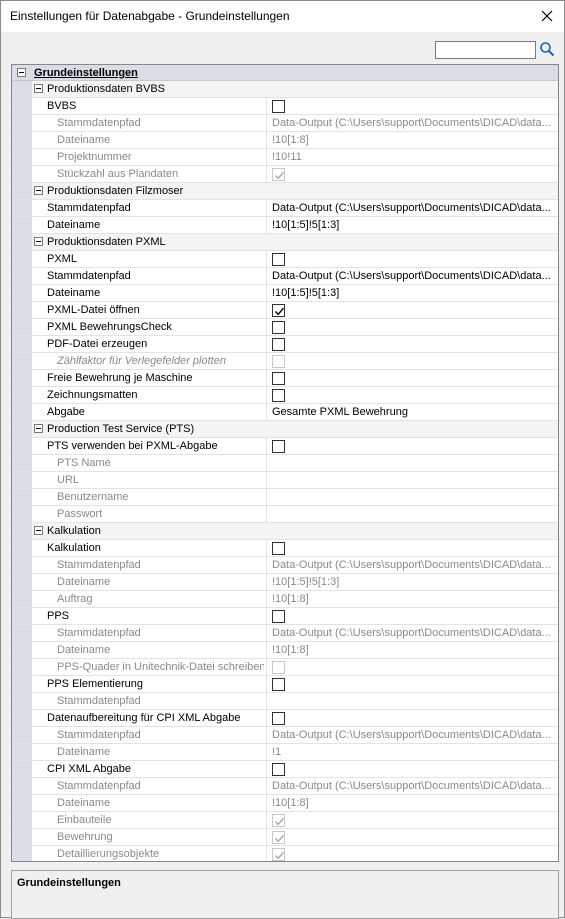 The width and height of the screenshot is (565, 919). What do you see at coordinates (285, 242) in the screenshot?
I see `grid-category-produktionsdaten-pxml: Produktionsdaten PXML` at bounding box center [285, 242].